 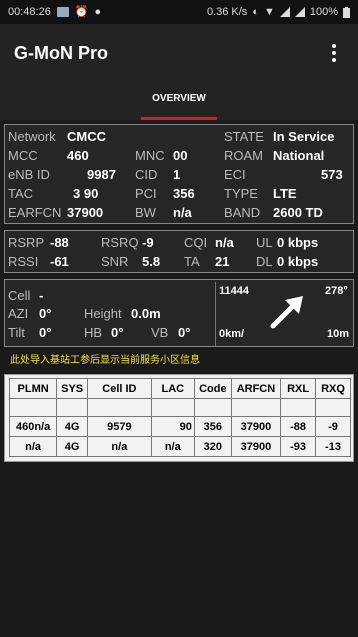 What do you see at coordinates (35, 212) in the screenshot?
I see `earfcn-label: EARFCN` at bounding box center [35, 212].